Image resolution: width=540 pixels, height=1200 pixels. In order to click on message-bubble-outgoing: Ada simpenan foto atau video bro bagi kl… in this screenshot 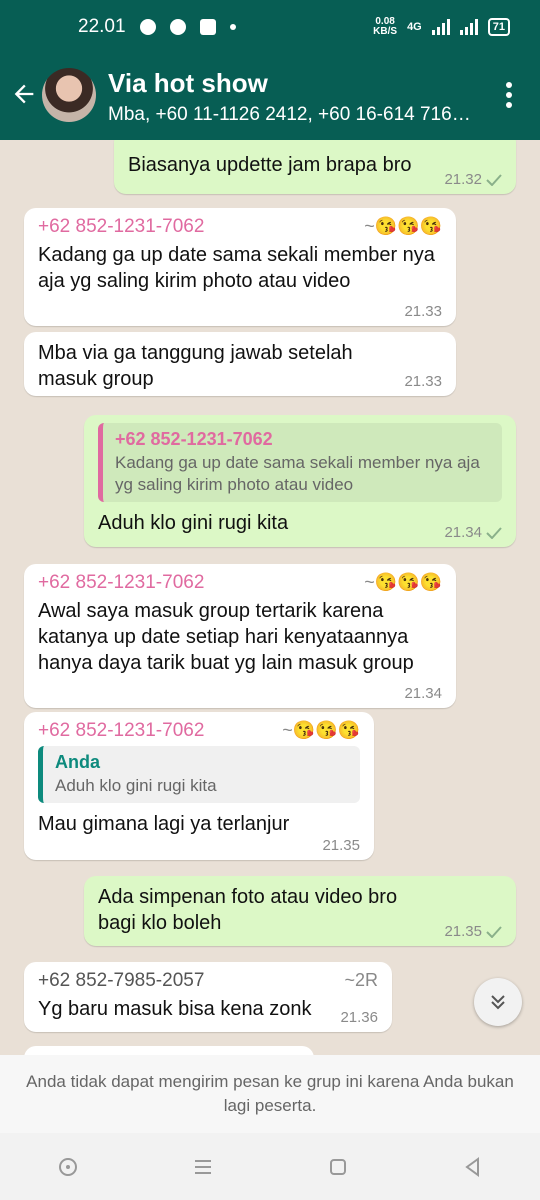, I will do `click(300, 911)`.